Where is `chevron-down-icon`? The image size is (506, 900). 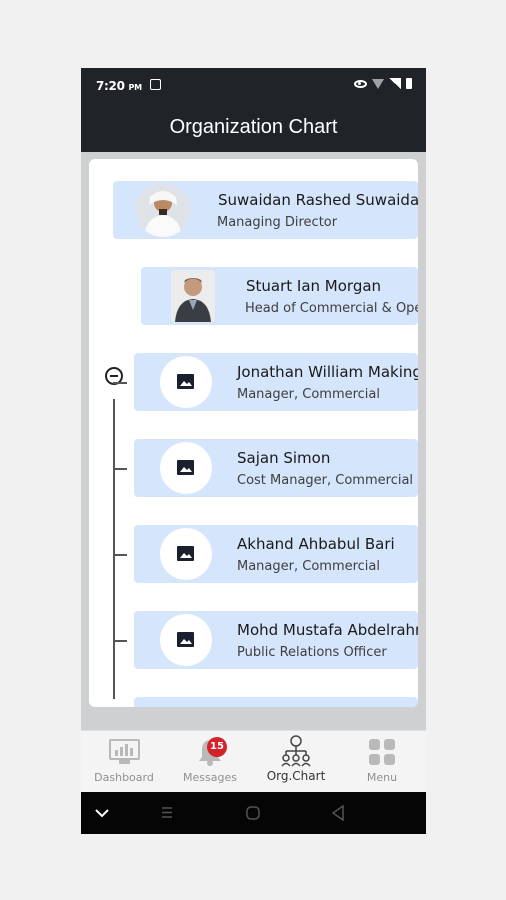 chevron-down-icon is located at coordinates (102, 813).